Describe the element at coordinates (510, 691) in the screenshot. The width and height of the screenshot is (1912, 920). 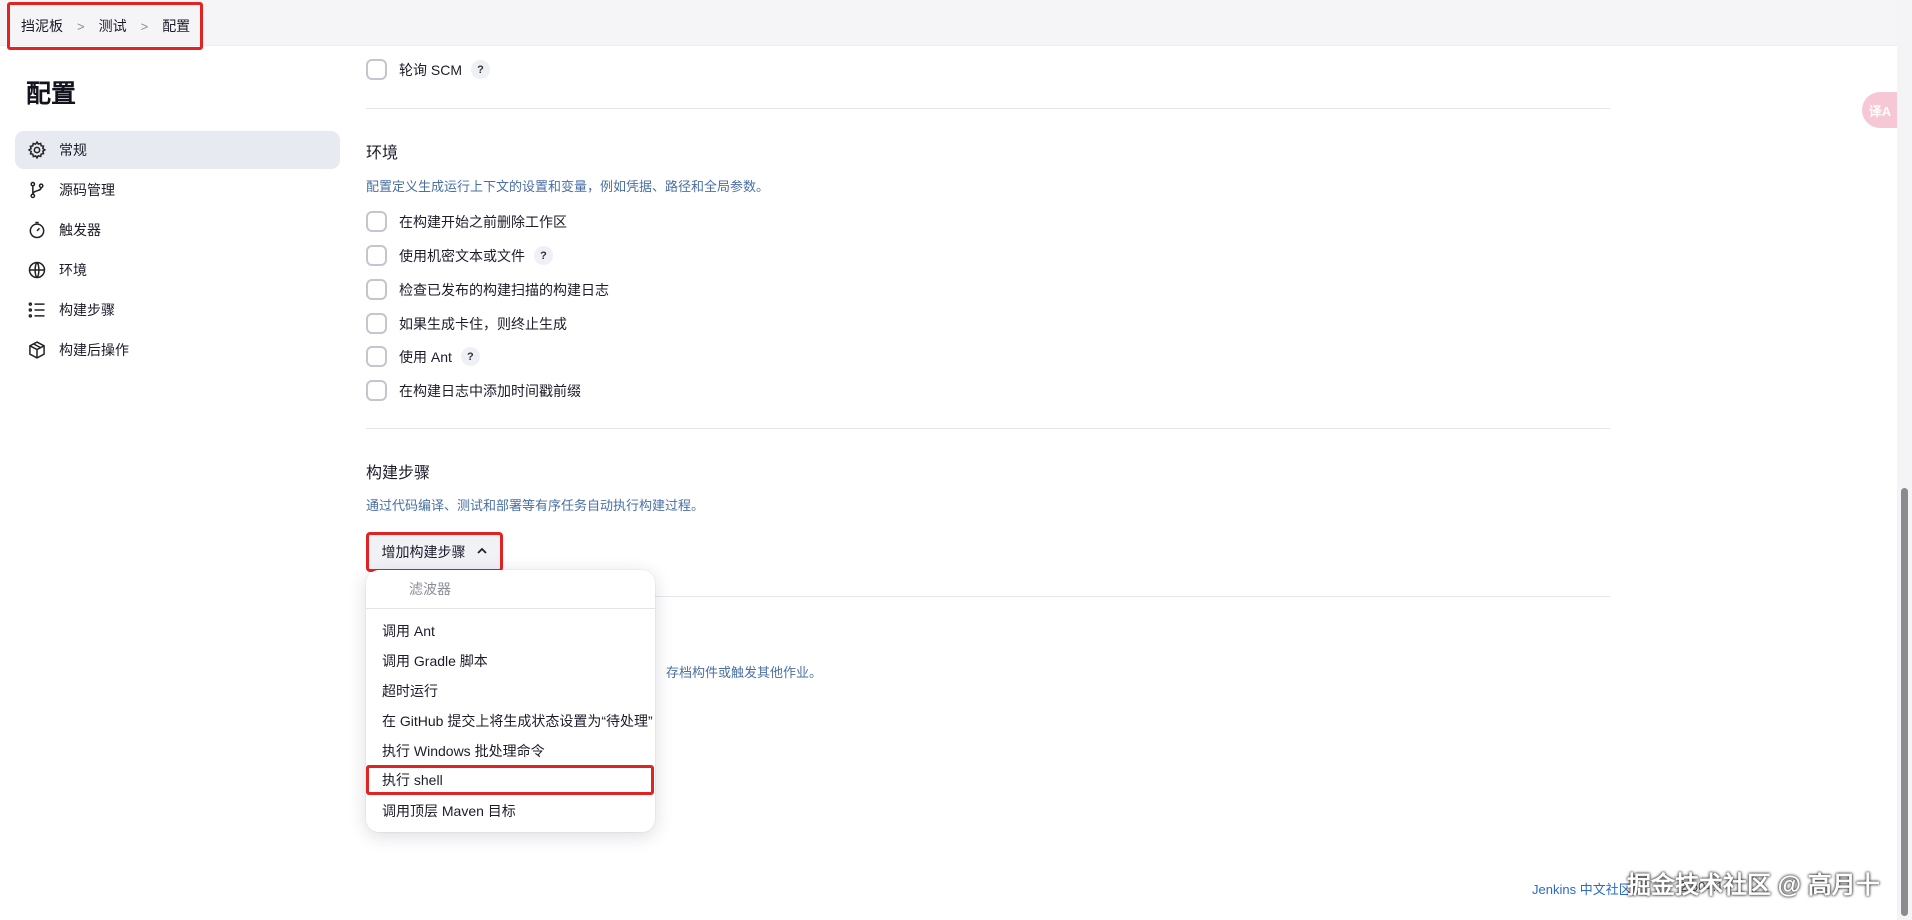
I see `dropdown-item-run-with-timeout: 超时运行` at that location.